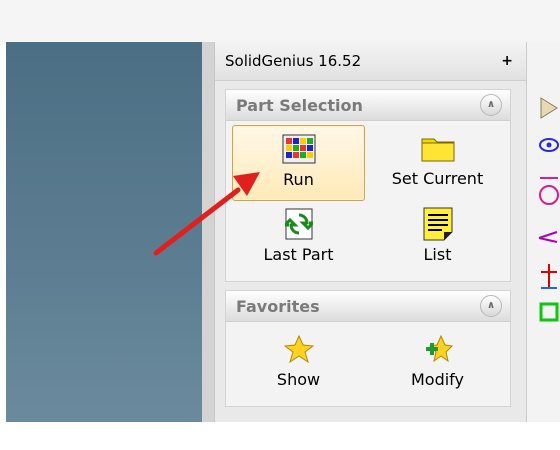  What do you see at coordinates (299, 105) in the screenshot?
I see `part-selection-title: Part Selection` at bounding box center [299, 105].